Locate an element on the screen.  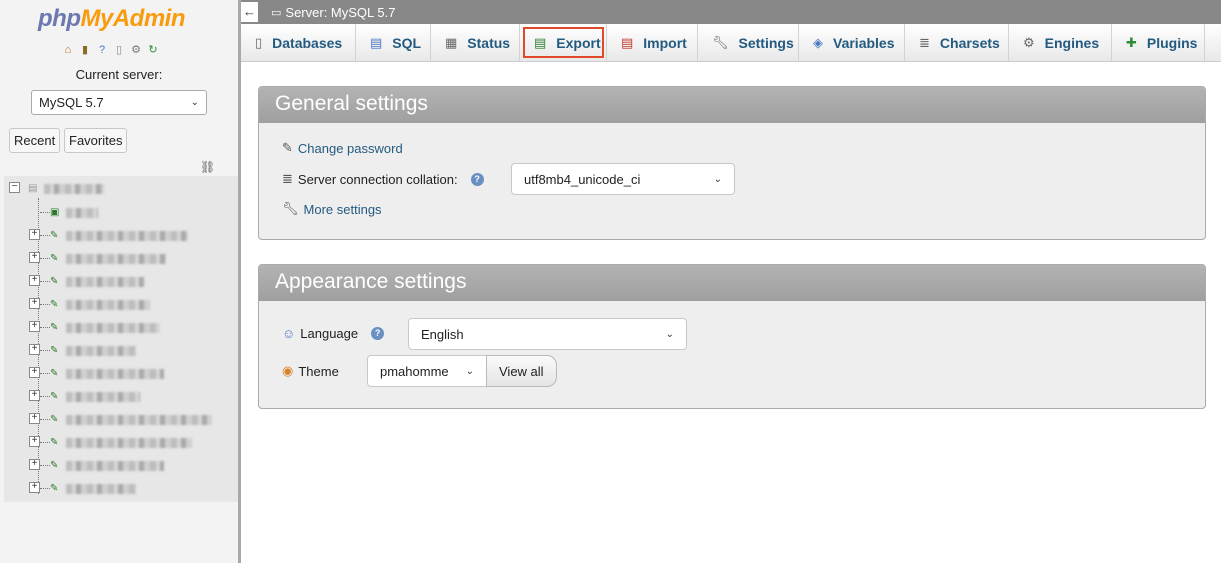
tab-sql: ▤ SQL is located at coordinates (393, 42).